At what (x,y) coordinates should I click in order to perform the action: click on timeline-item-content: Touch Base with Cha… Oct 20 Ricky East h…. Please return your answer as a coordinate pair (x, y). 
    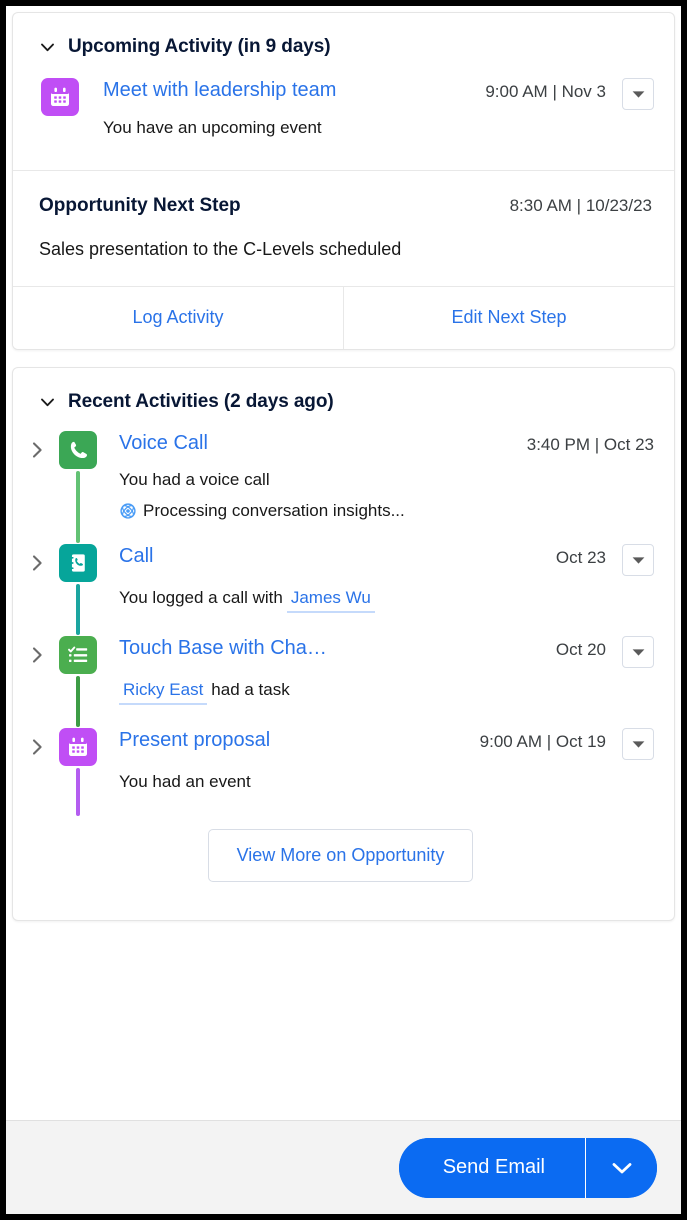
    Looking at the image, I should click on (386, 681).